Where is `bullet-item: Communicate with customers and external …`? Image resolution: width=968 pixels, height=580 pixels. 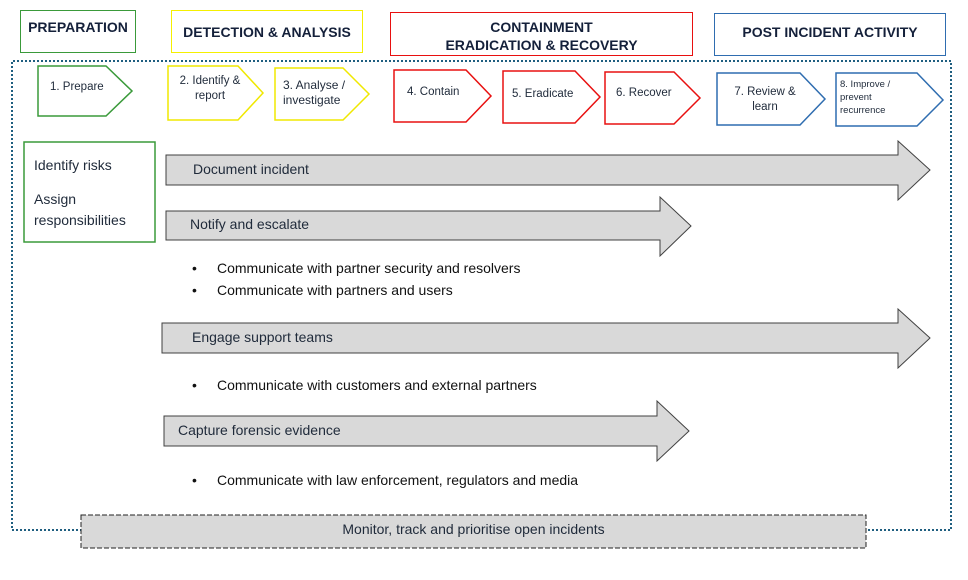
bullet-item: Communicate with customers and external … is located at coordinates (364, 385).